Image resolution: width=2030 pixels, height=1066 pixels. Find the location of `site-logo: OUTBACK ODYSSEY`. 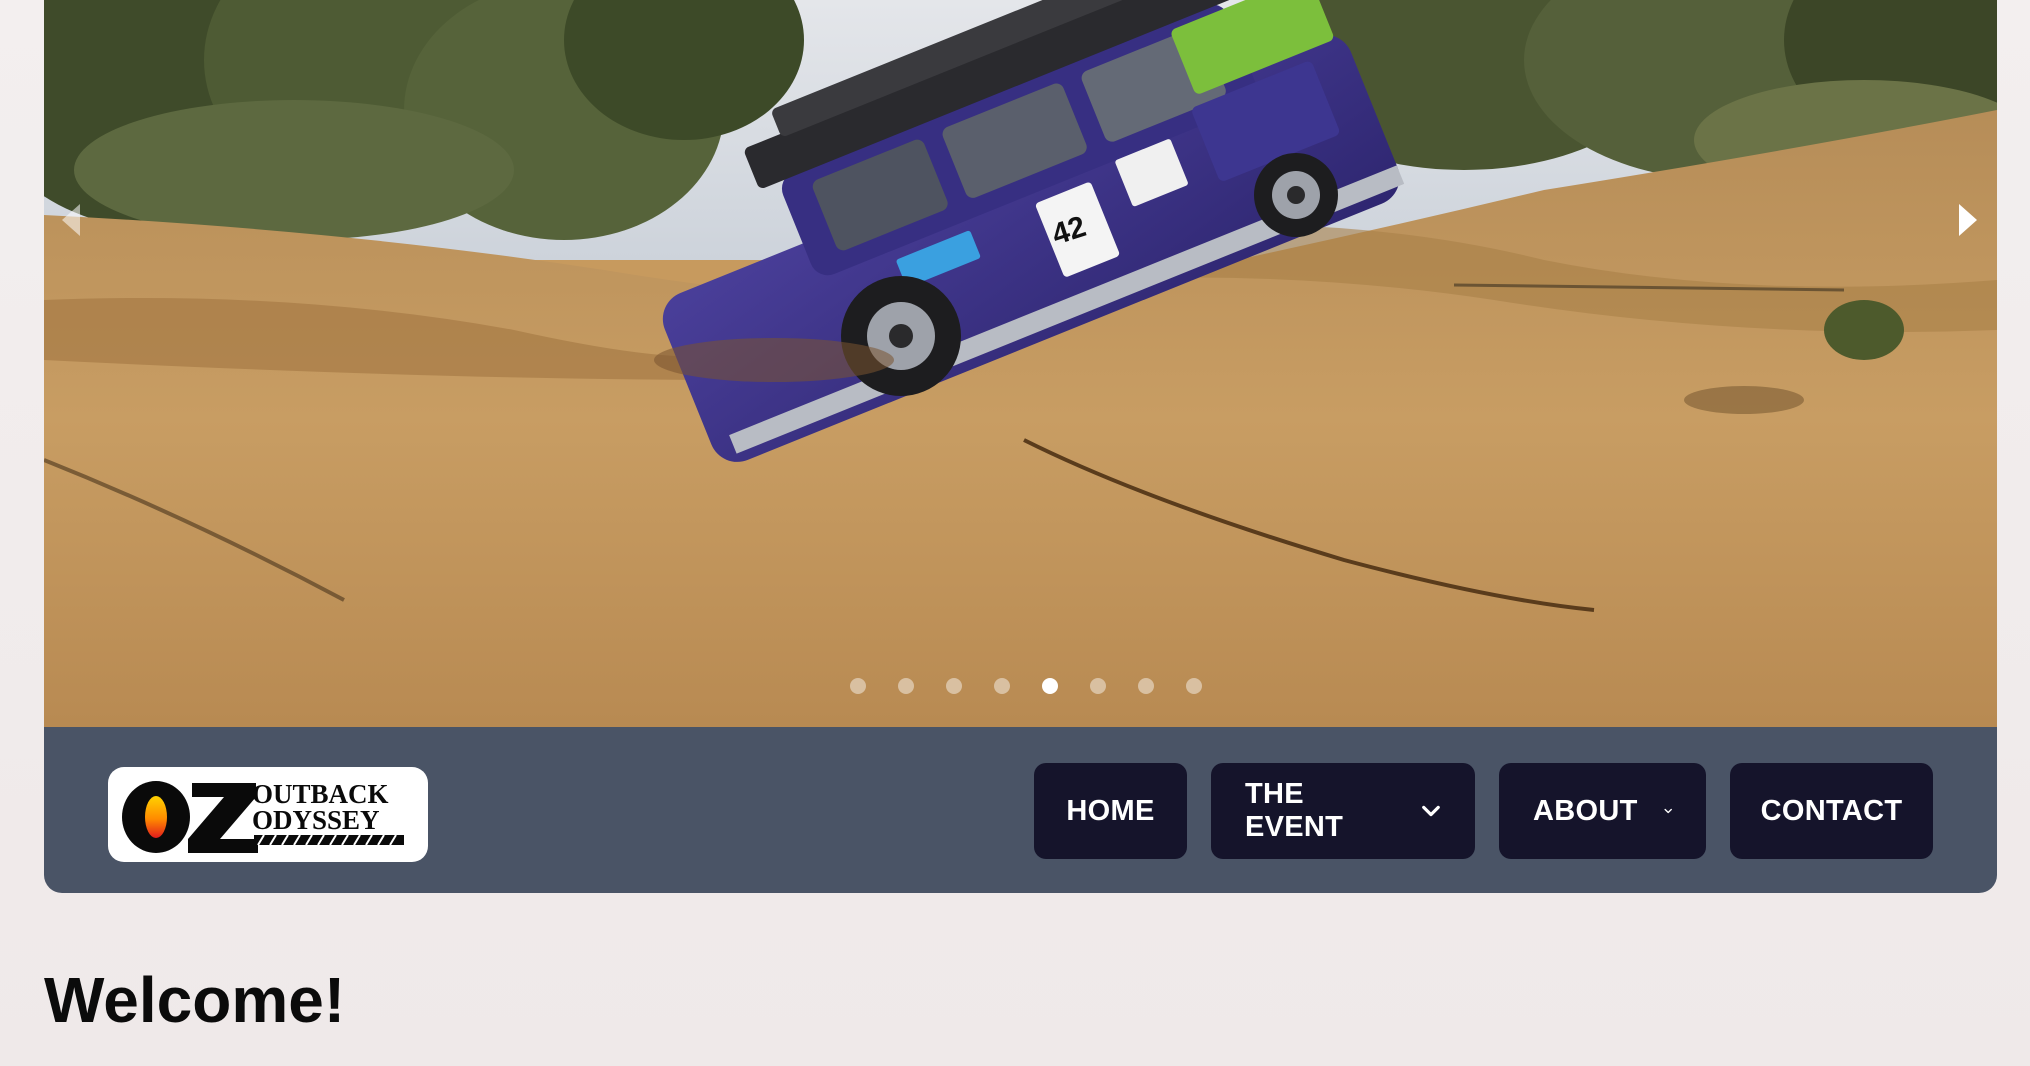

site-logo: OUTBACK ODYSSEY is located at coordinates (268, 814).